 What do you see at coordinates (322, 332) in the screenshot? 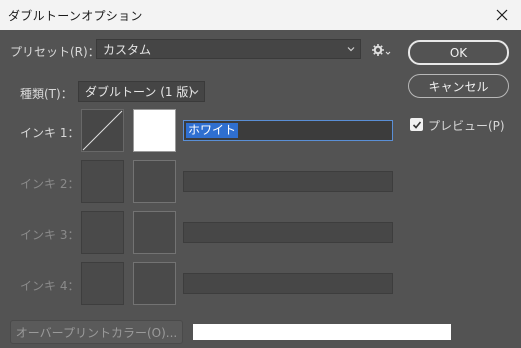
I see `overprint-preview-bar` at bounding box center [322, 332].